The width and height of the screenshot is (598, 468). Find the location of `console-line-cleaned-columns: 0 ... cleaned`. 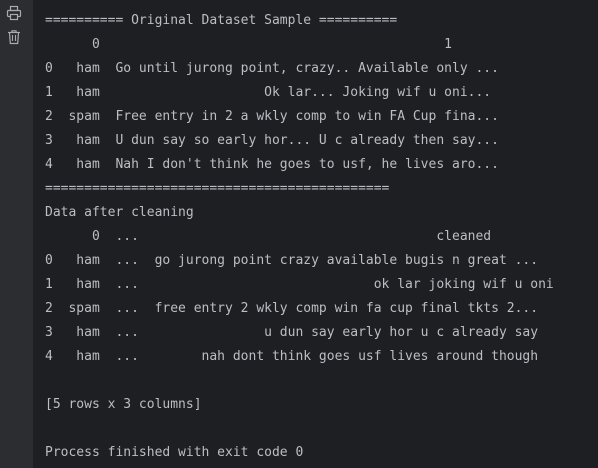

console-line-cleaned-columns: 0 ... cleaned is located at coordinates (268, 236).